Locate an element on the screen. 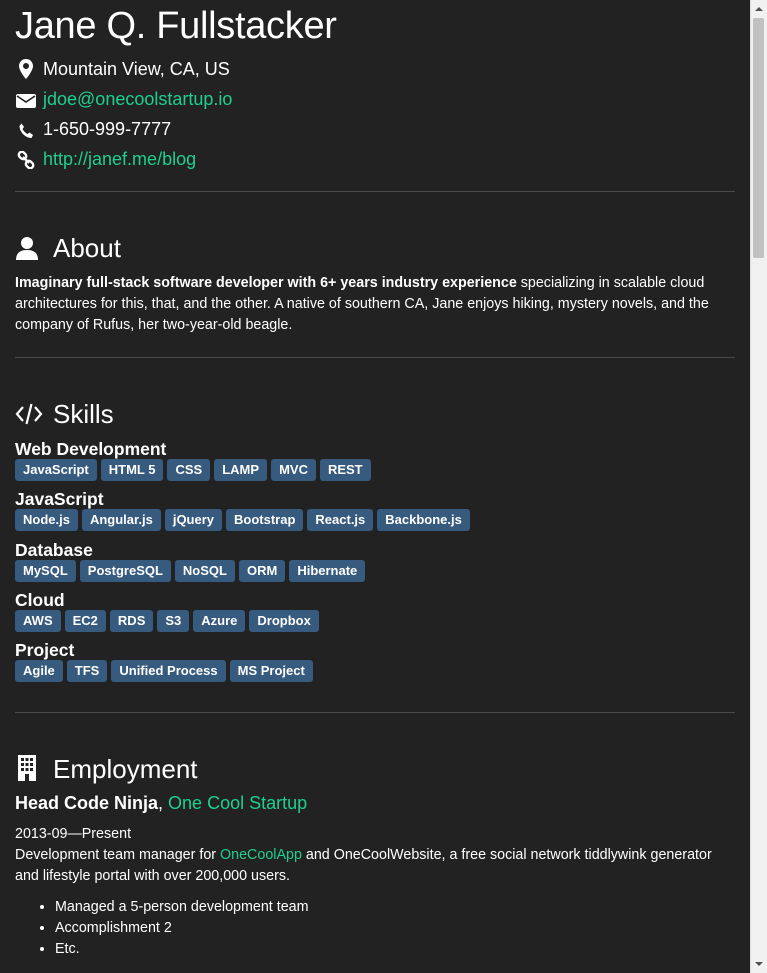 Image resolution: width=767 pixels, height=973 pixels. skill-tag: HTML 5 is located at coordinates (132, 470).